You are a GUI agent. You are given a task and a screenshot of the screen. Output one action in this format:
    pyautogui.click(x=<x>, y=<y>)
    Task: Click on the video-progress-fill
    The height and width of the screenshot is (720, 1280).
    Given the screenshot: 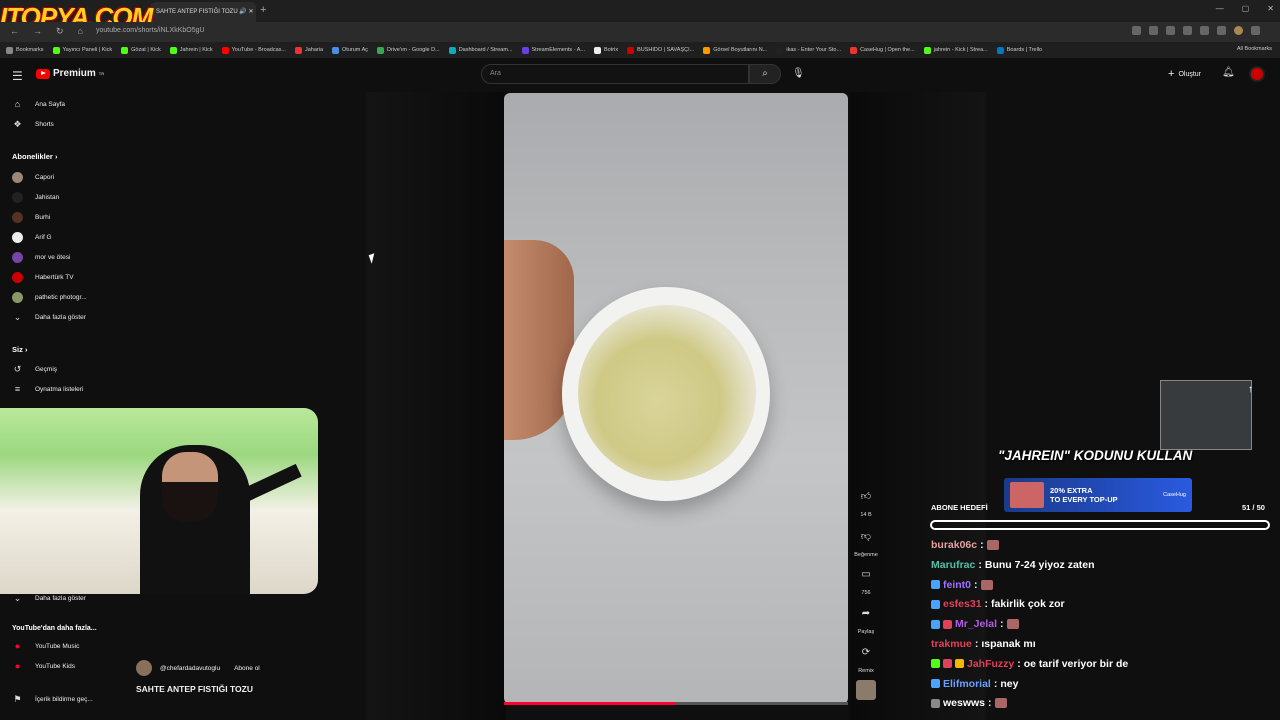 What is the action you would take?
    pyautogui.click(x=590, y=703)
    